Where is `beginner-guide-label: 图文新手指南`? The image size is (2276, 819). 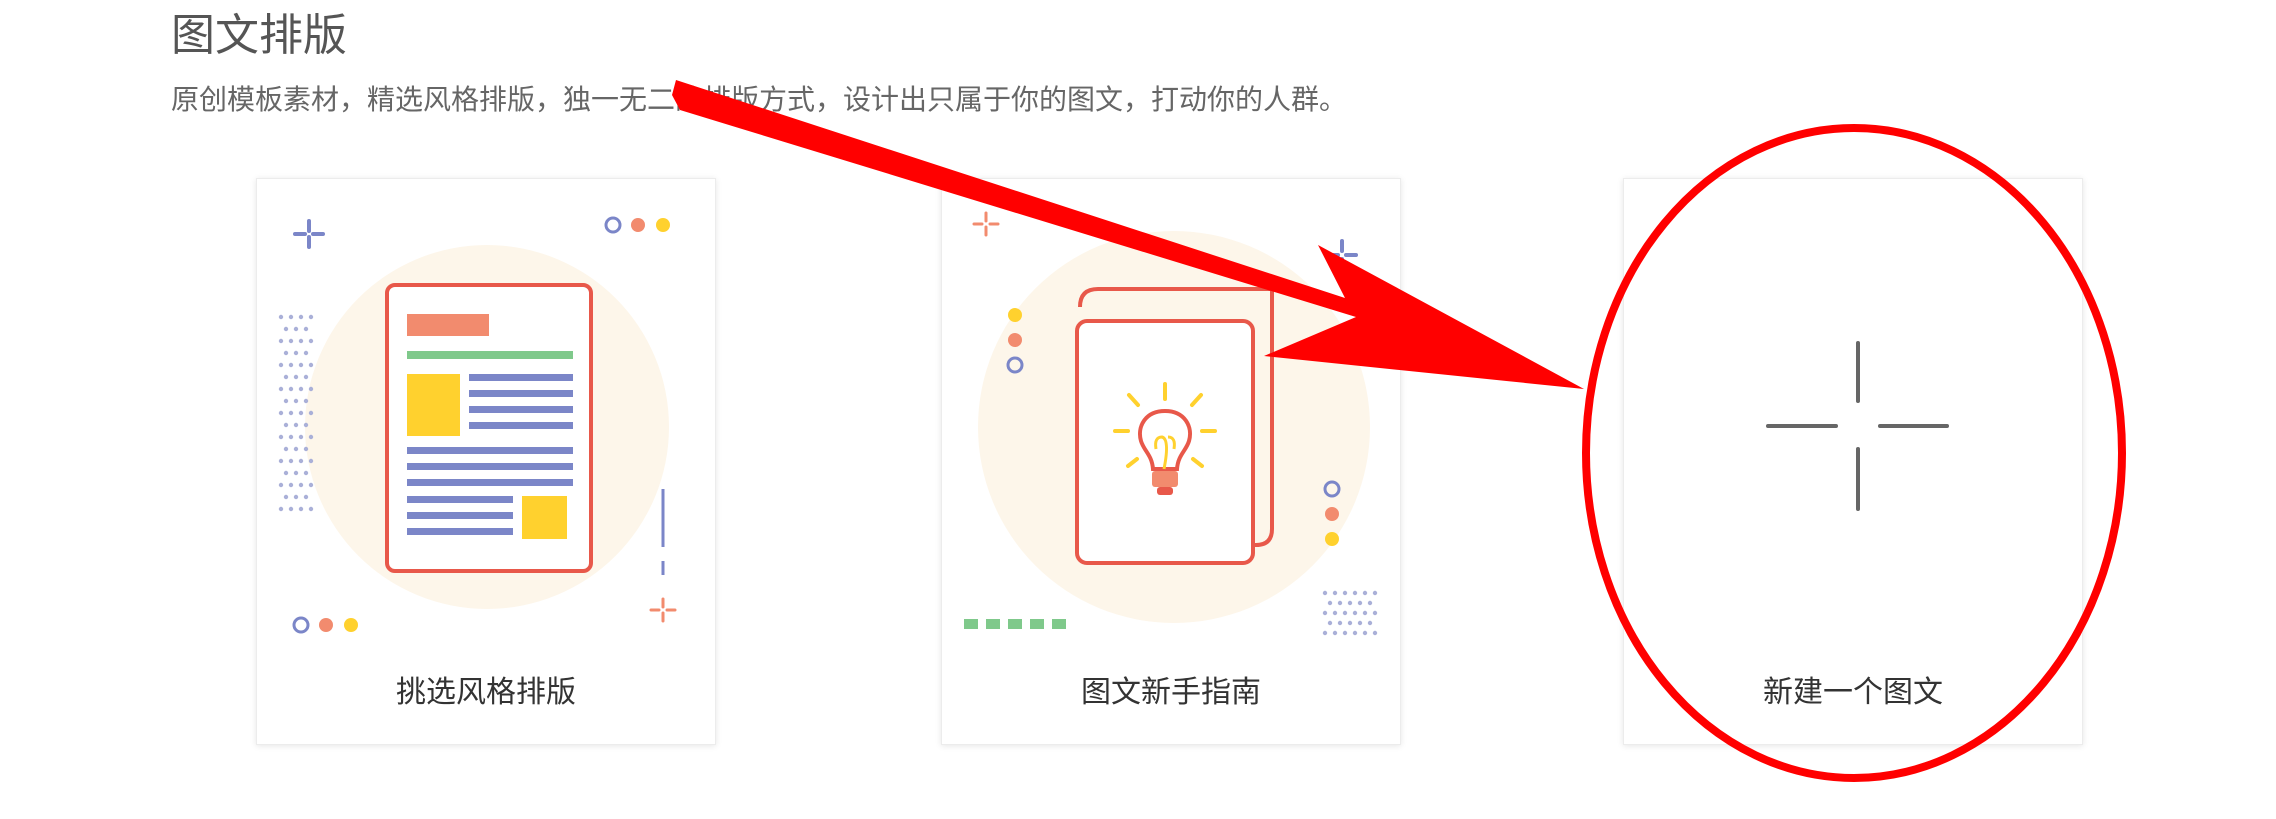
beginner-guide-label: 图文新手指南 is located at coordinates (1171, 692).